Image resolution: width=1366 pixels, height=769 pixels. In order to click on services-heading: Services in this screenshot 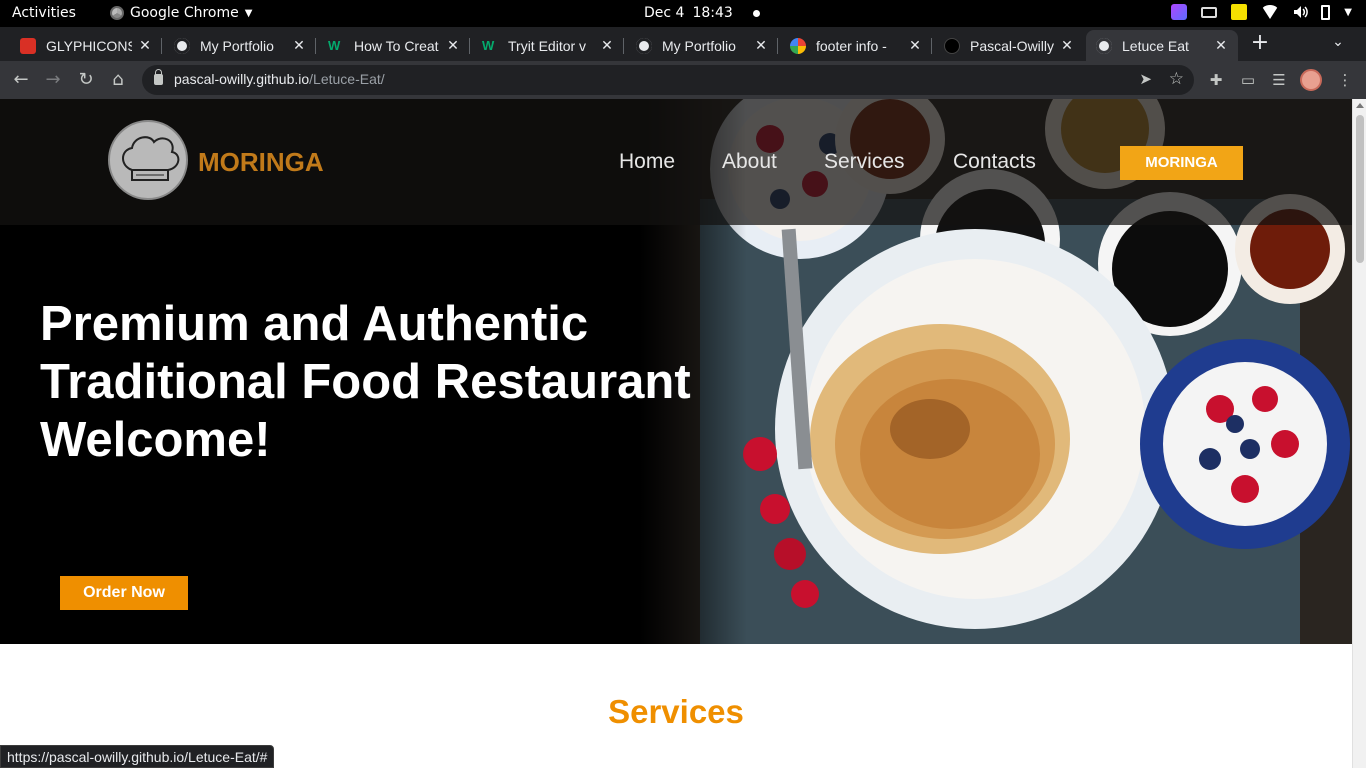, I will do `click(676, 711)`.